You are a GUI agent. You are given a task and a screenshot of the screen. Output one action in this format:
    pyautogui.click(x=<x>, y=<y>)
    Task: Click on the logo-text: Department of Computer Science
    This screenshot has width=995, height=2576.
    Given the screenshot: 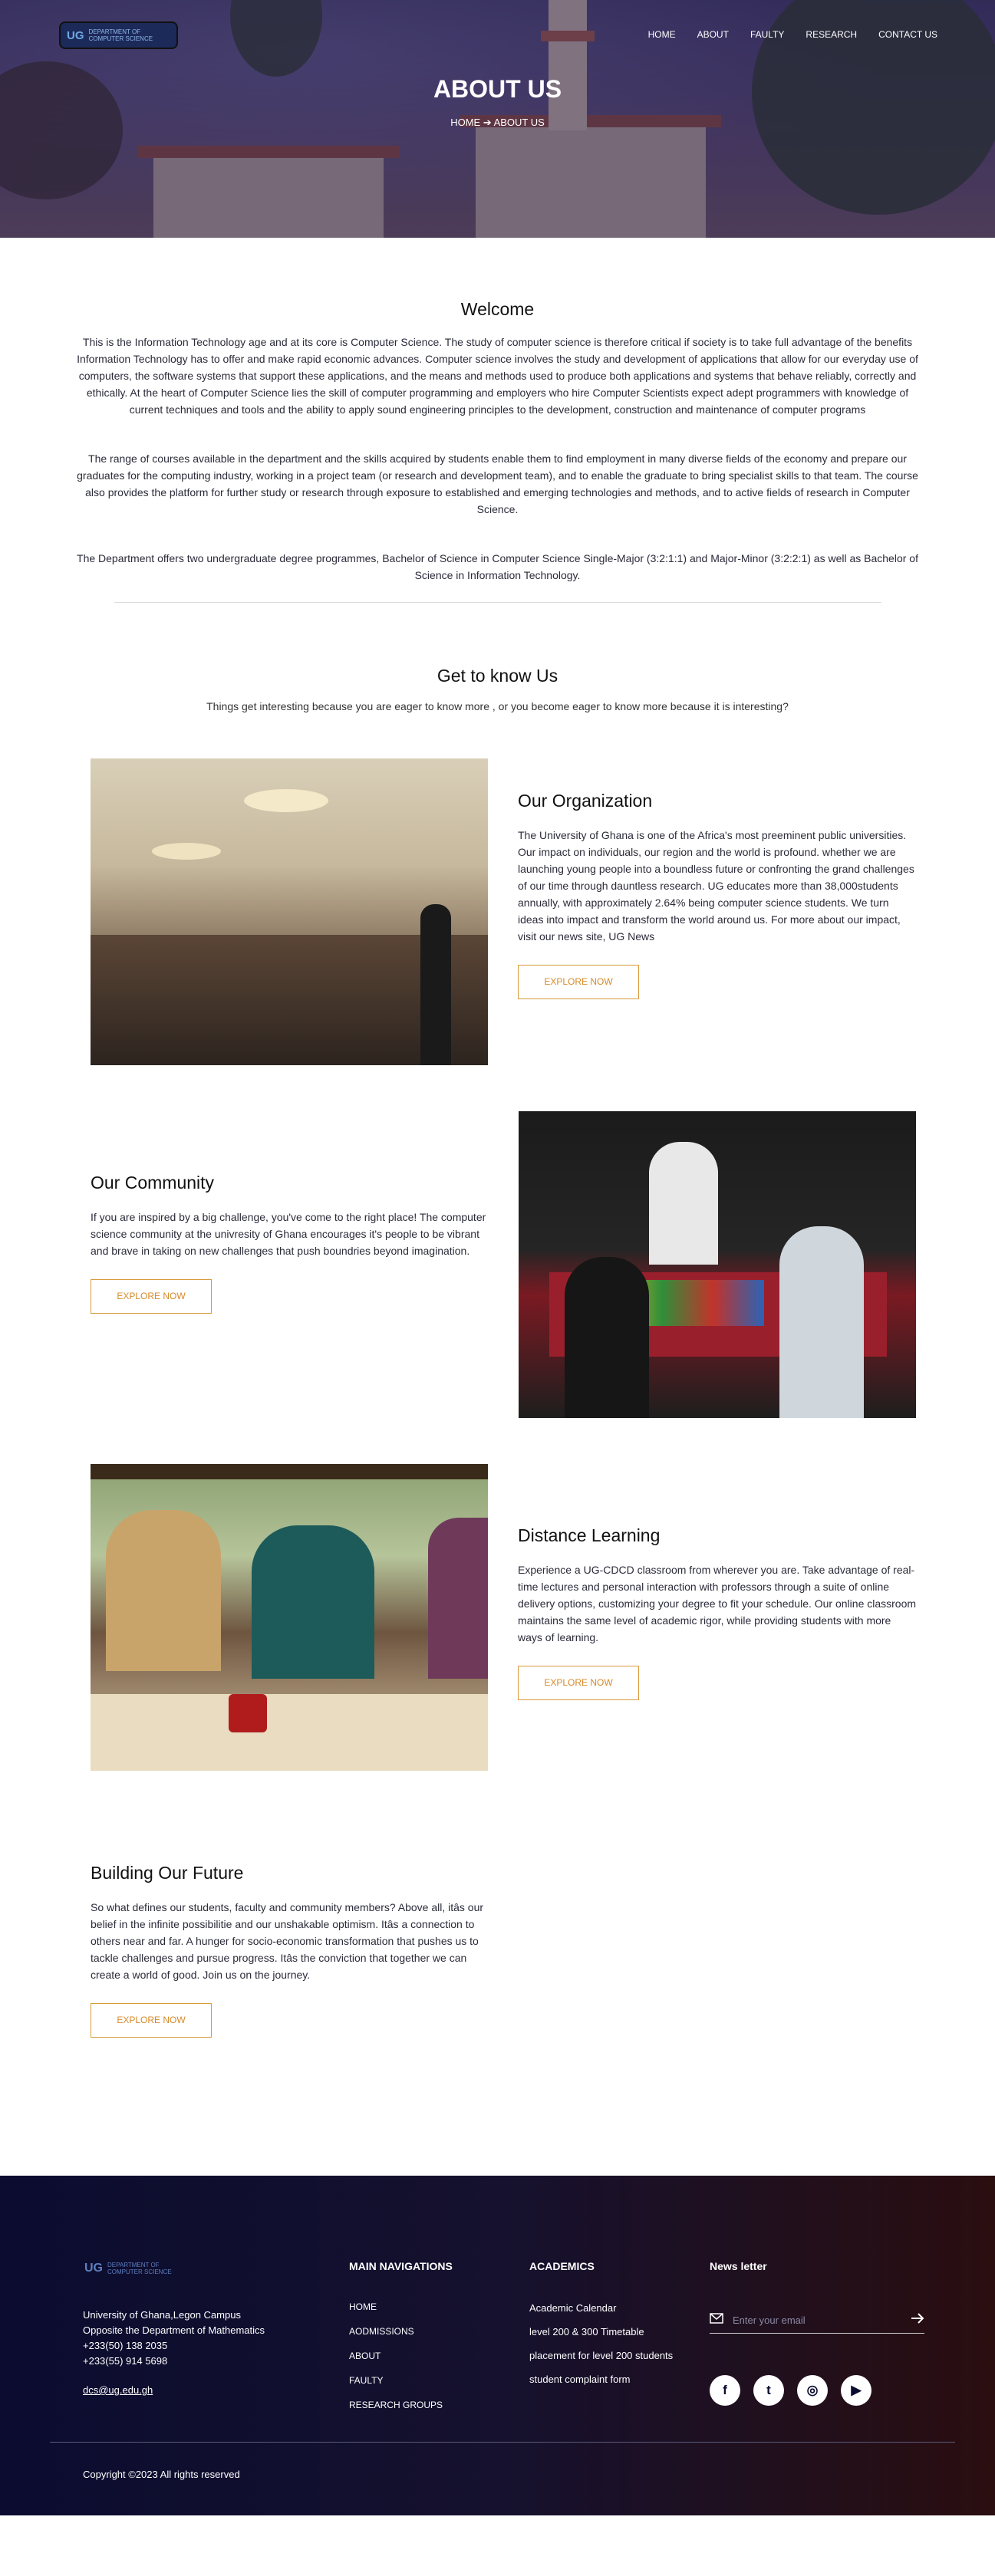 What is the action you would take?
    pyautogui.click(x=121, y=35)
    